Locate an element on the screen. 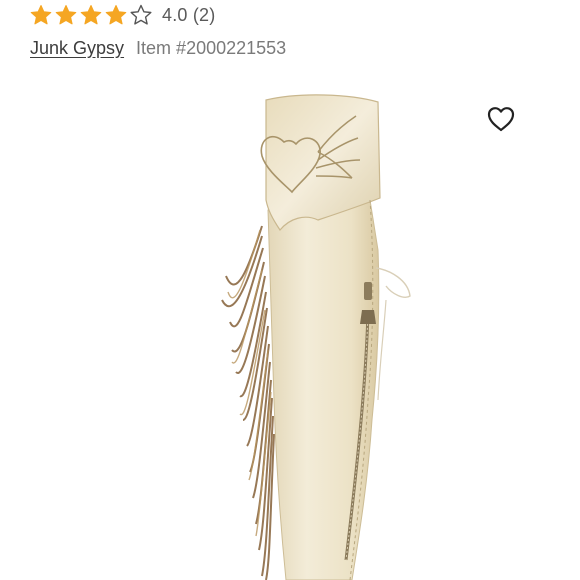 The height and width of the screenshot is (580, 580). zipper-pull is located at coordinates (368, 317).